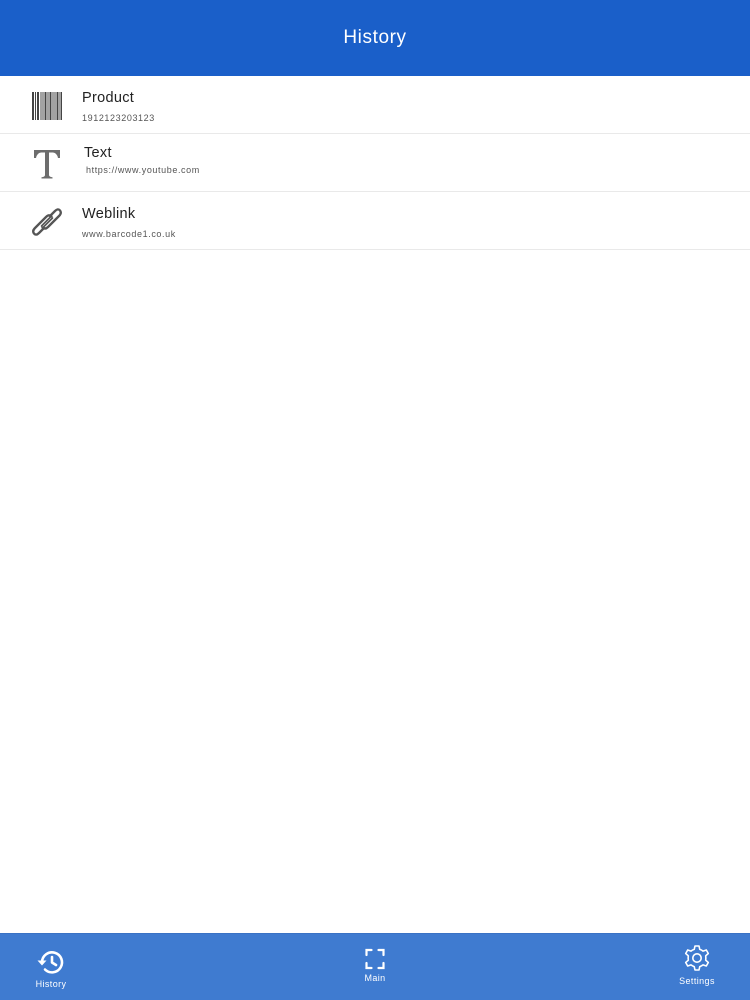 This screenshot has width=750, height=1000. I want to click on barcode-icon-graphic, so click(47, 106).